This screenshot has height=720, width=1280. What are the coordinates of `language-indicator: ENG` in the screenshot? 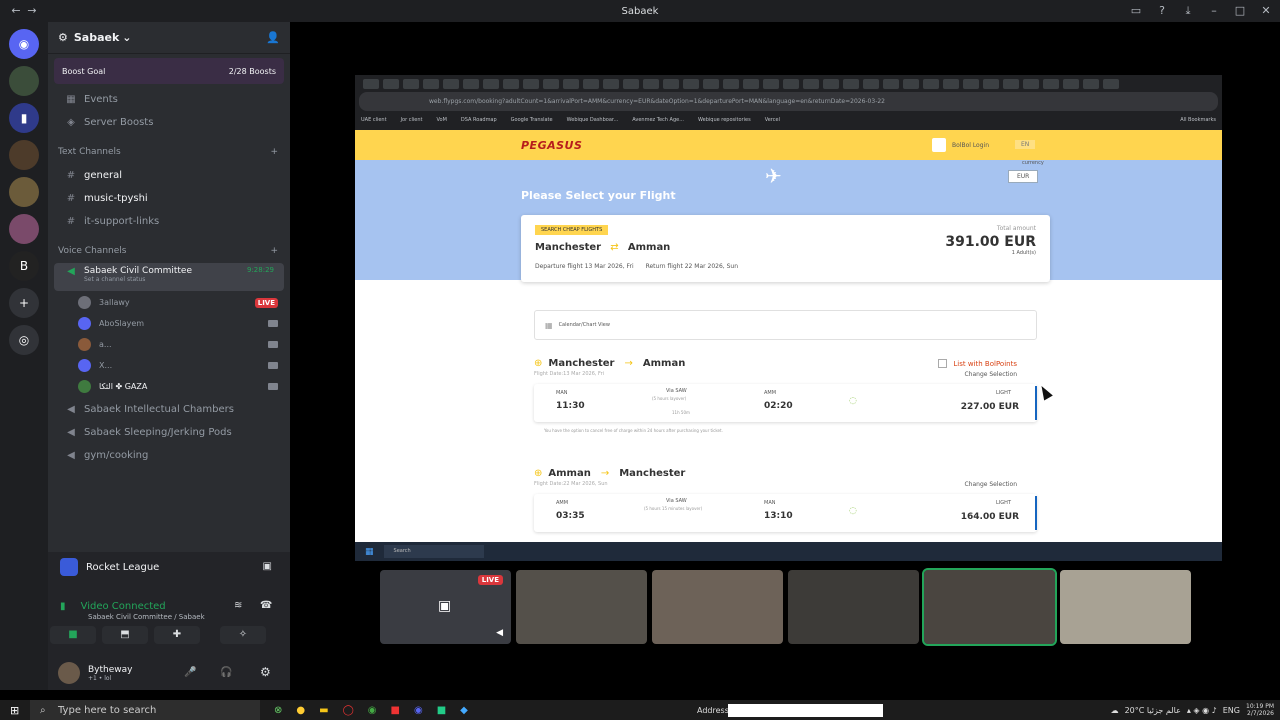 It's located at (1231, 710).